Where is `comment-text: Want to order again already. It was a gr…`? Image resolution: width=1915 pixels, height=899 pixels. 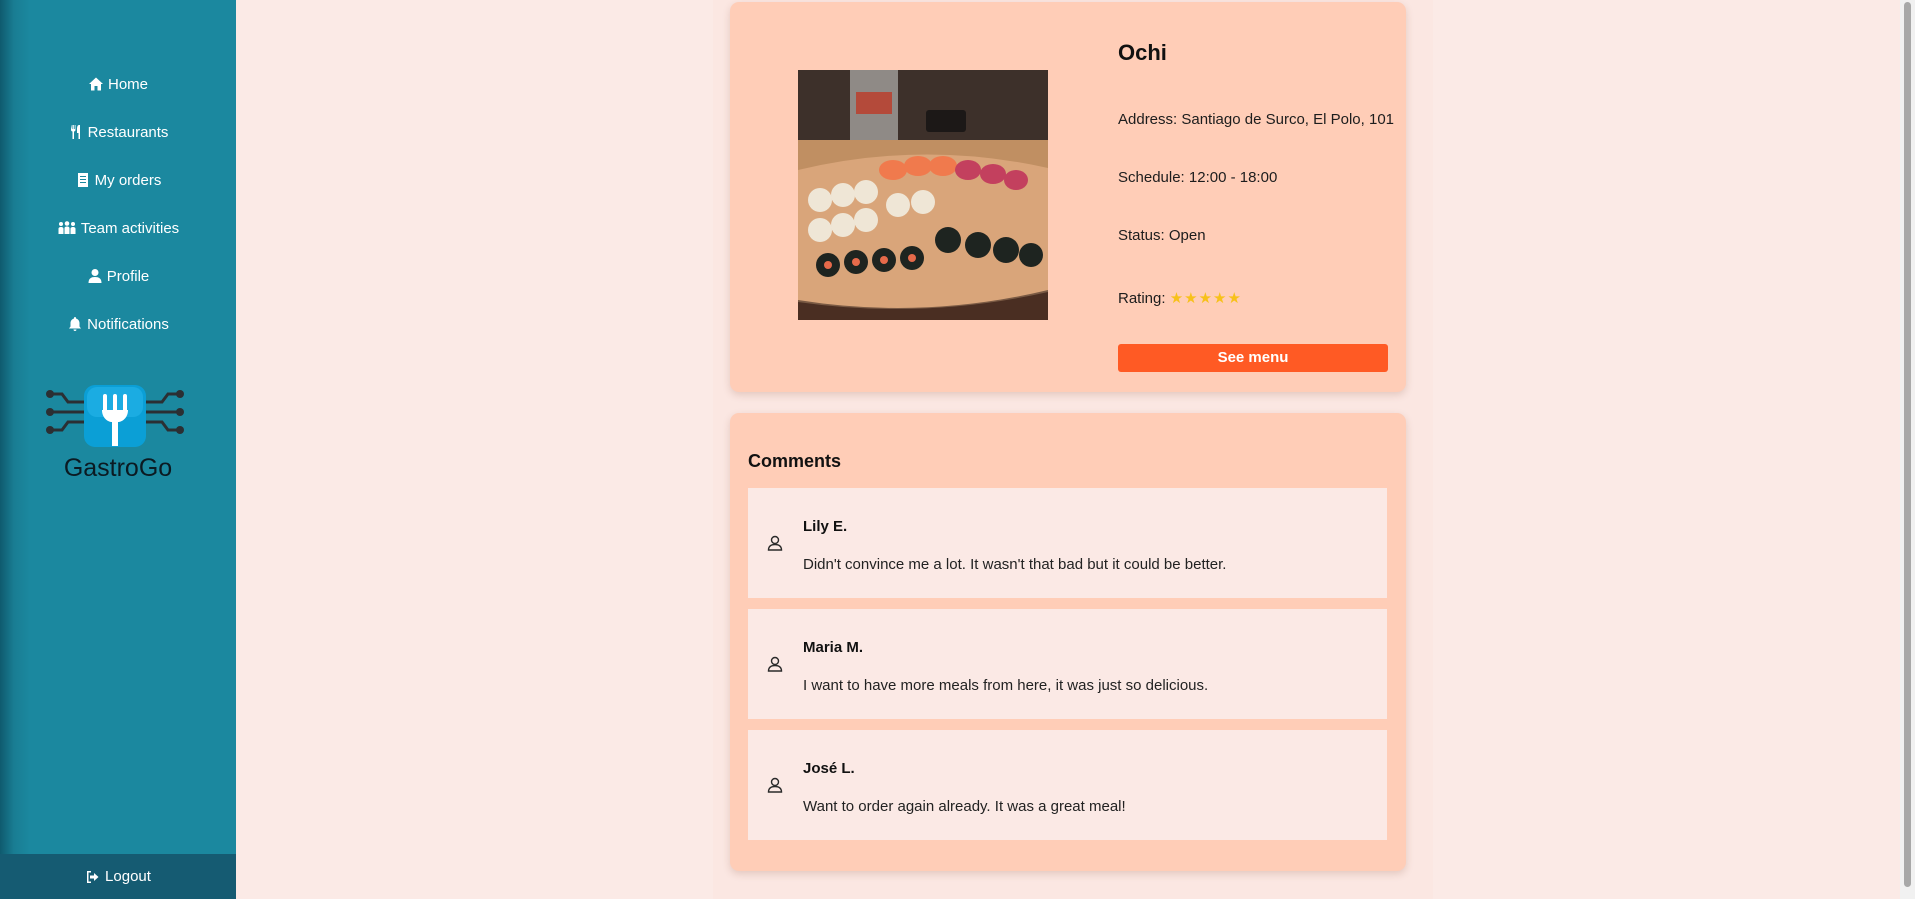 comment-text: Want to order again already. It was a gr… is located at coordinates (964, 806).